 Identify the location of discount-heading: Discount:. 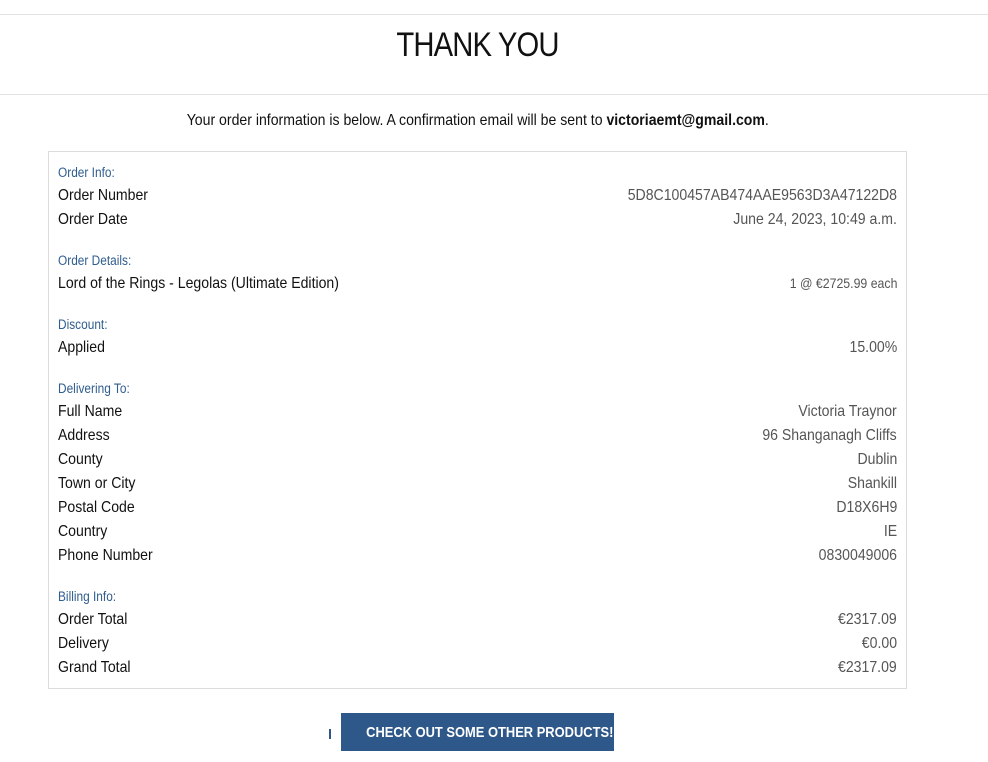
(83, 324).